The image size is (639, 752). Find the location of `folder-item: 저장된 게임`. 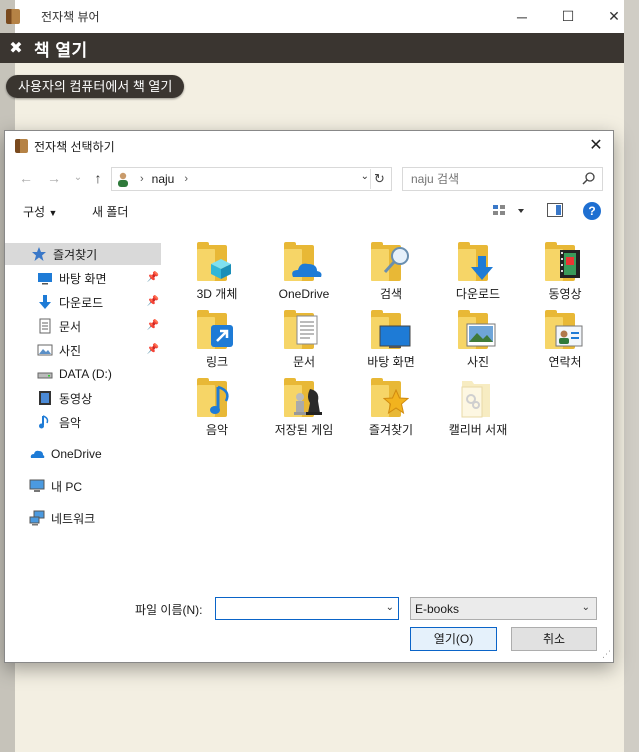

folder-item: 저장된 게임 is located at coordinates (304, 407).